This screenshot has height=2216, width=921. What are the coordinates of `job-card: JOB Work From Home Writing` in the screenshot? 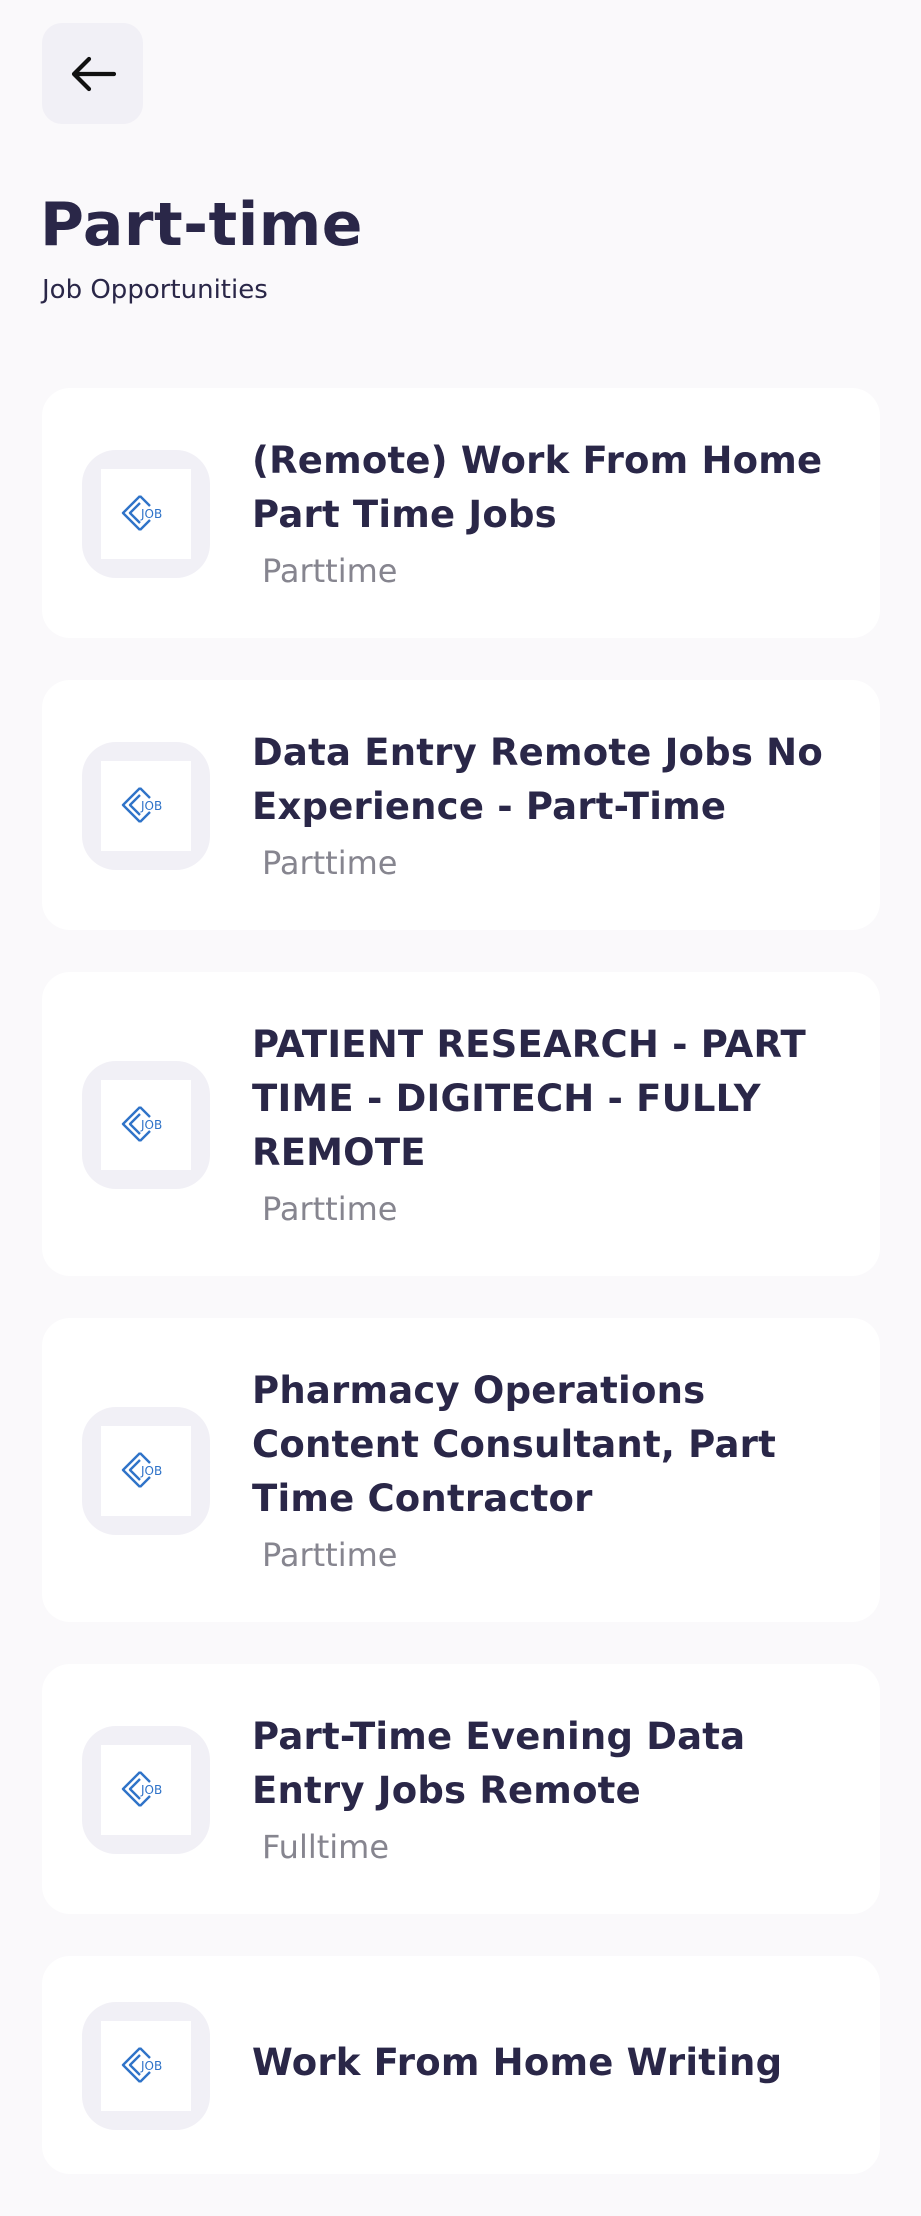 It's located at (461, 2065).